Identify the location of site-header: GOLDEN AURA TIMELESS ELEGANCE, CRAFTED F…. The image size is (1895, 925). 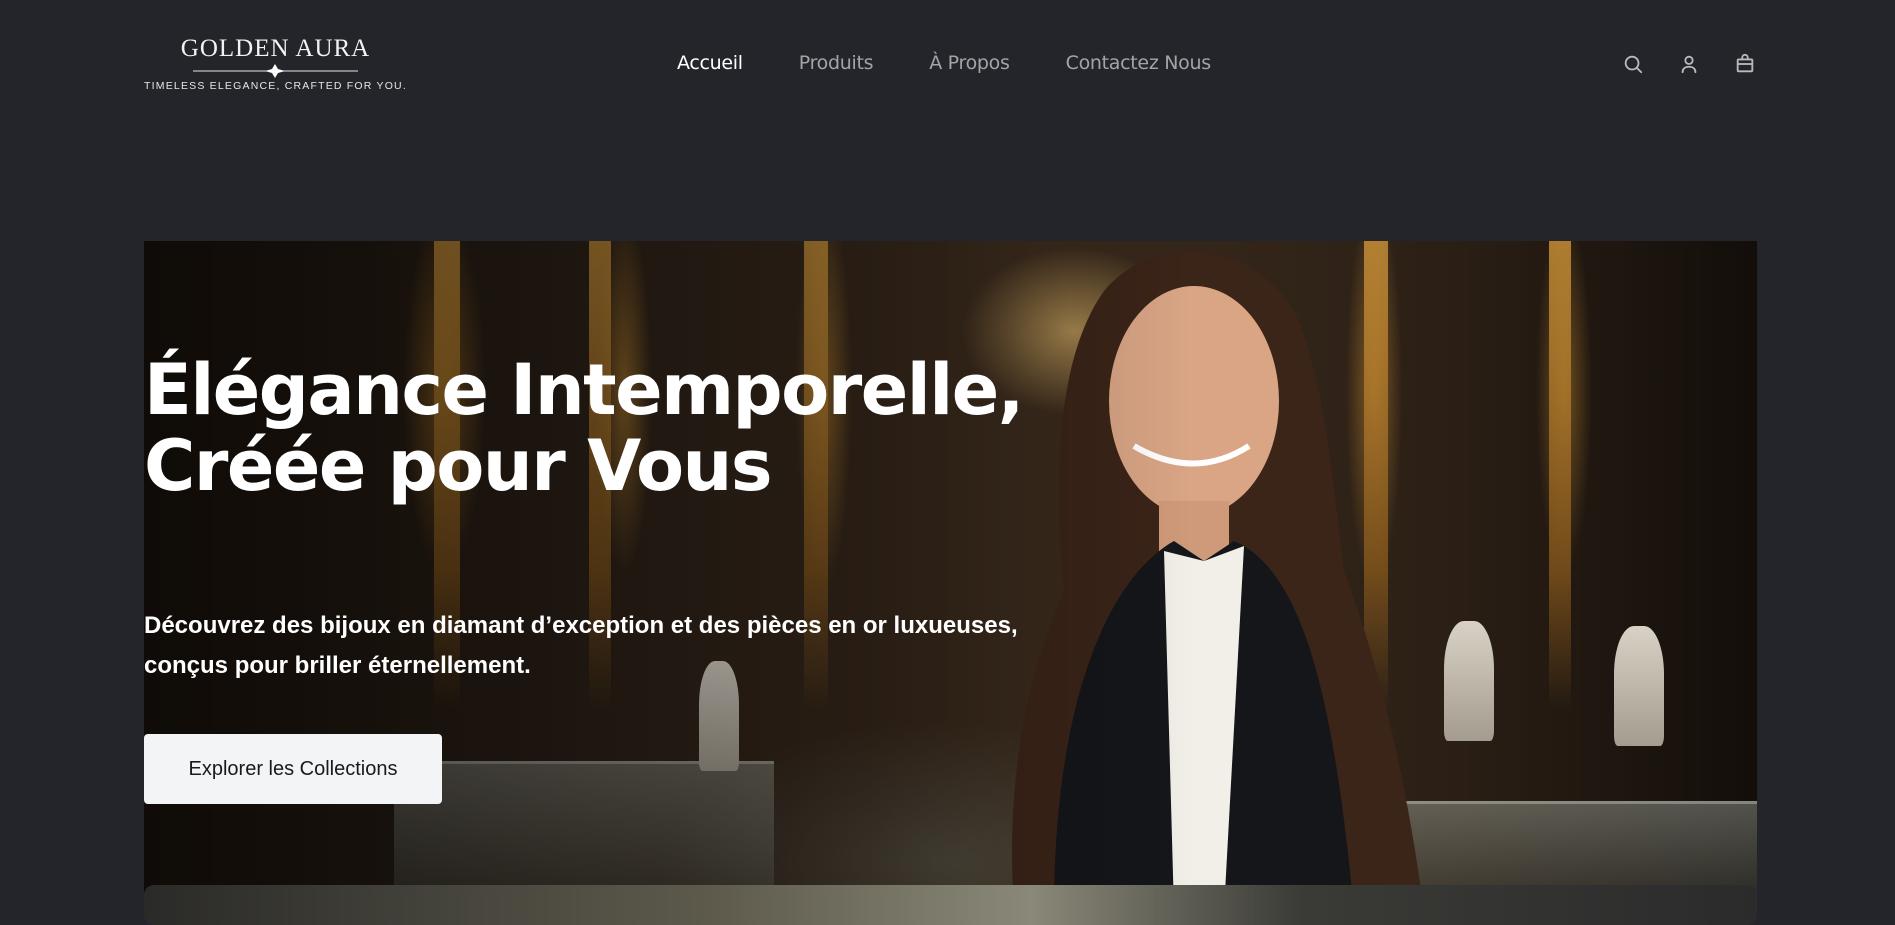
(947, 65).